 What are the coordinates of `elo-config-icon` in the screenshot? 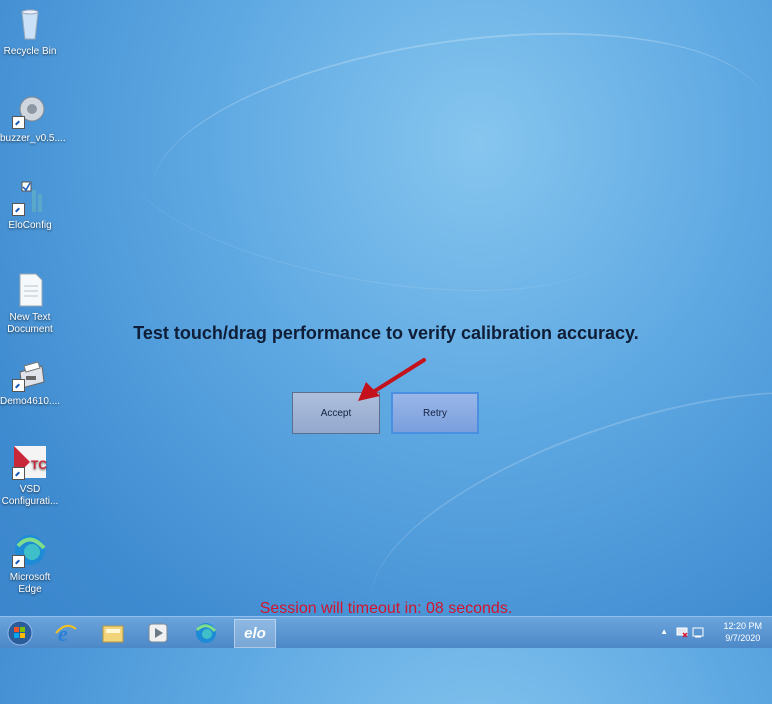 It's located at (30, 198).